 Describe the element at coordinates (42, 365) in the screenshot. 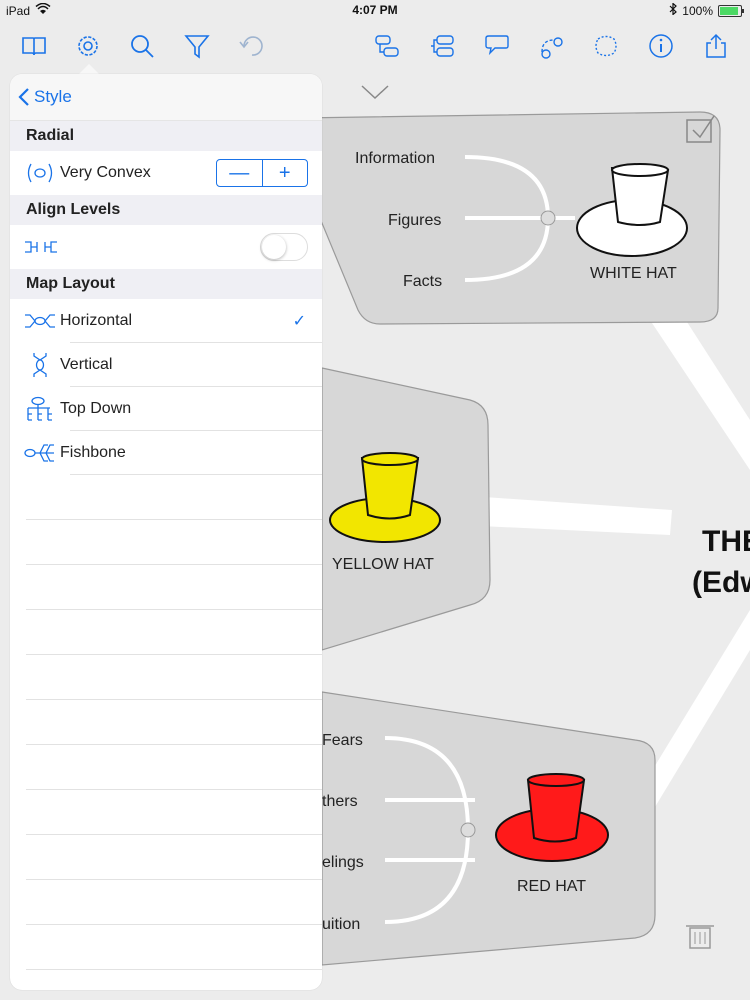

I see `vertical-layout-icon` at that location.